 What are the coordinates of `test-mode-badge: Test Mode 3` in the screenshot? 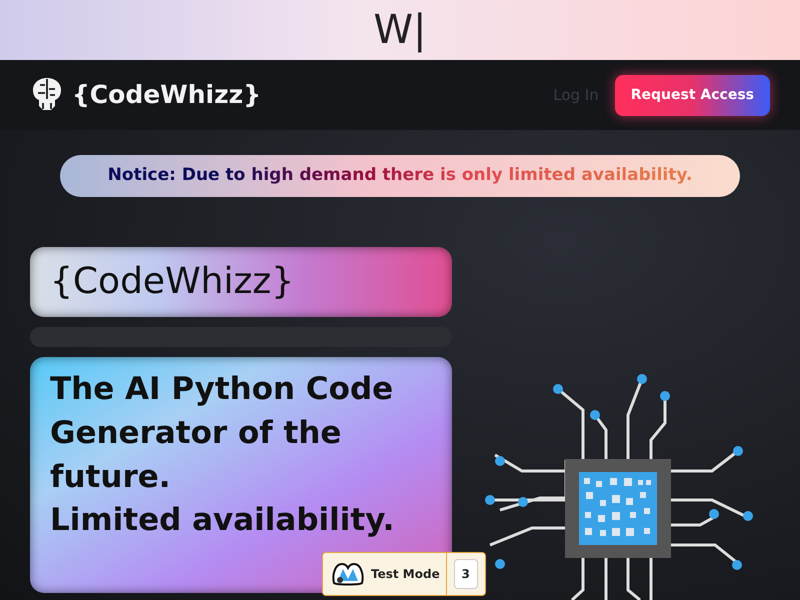 It's located at (404, 574).